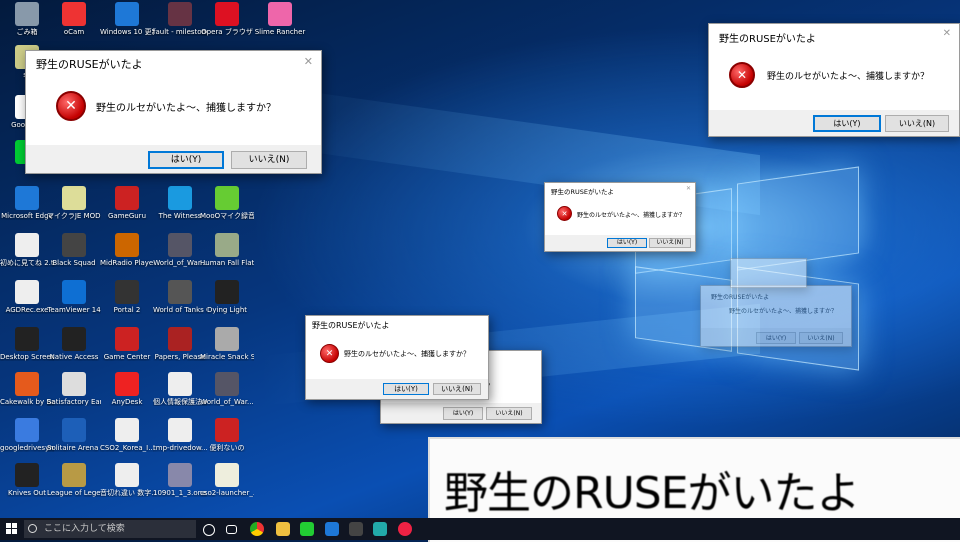 This screenshot has width=960, height=542. I want to click on dialog-footer: はい(Y) いいえ(N), so click(834, 123).